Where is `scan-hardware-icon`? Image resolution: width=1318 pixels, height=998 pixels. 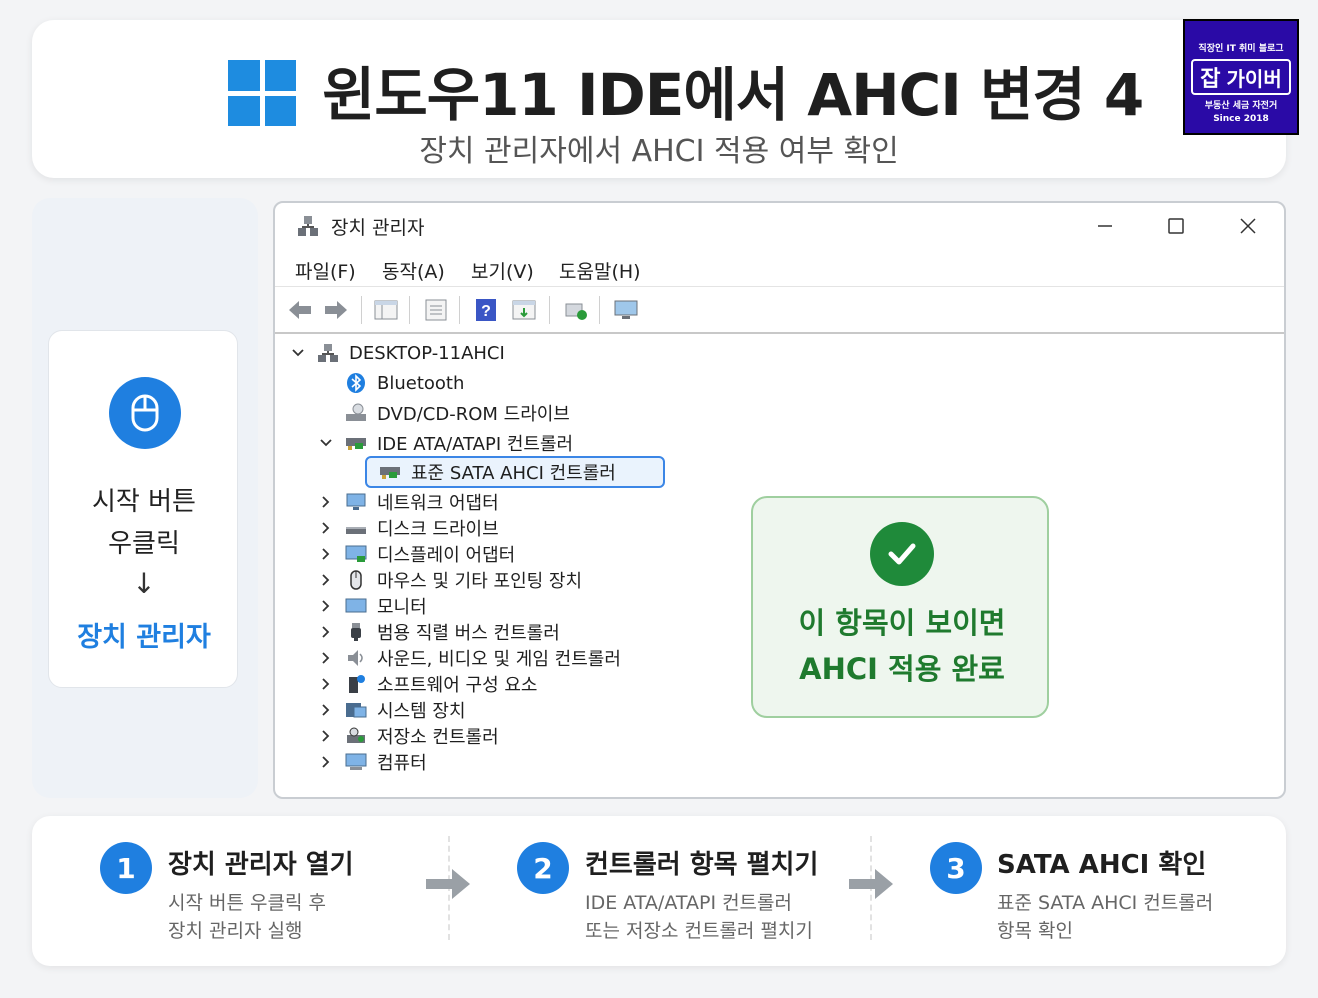
scan-hardware-icon is located at coordinates (576, 310).